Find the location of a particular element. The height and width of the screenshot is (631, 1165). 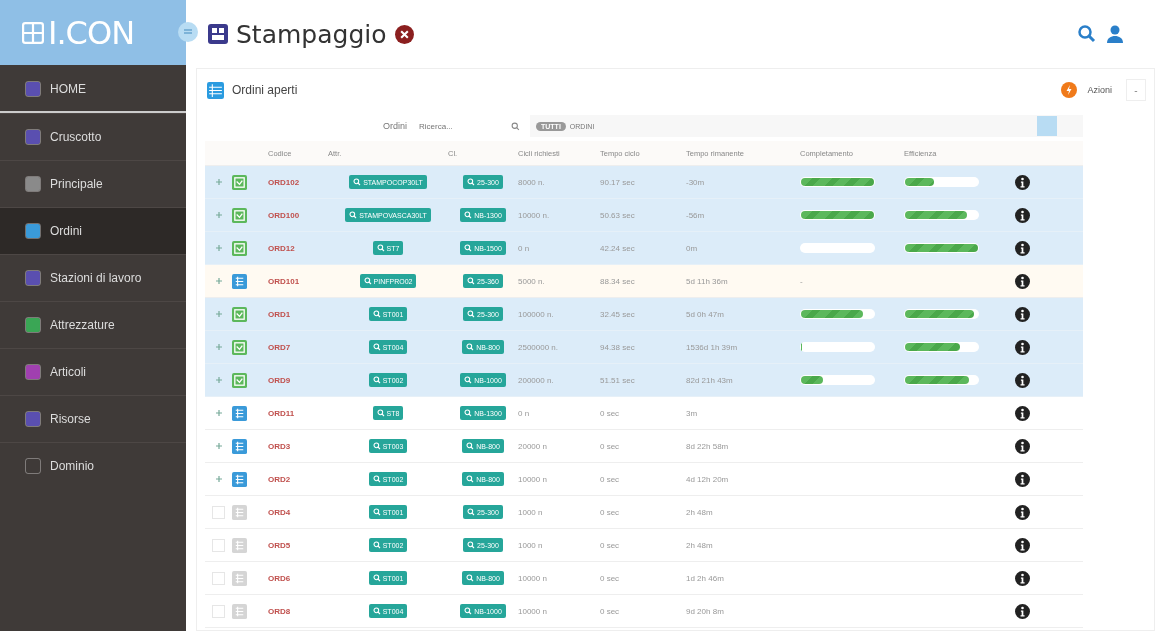

table-cell-text: -30m is located at coordinates (696, 182).